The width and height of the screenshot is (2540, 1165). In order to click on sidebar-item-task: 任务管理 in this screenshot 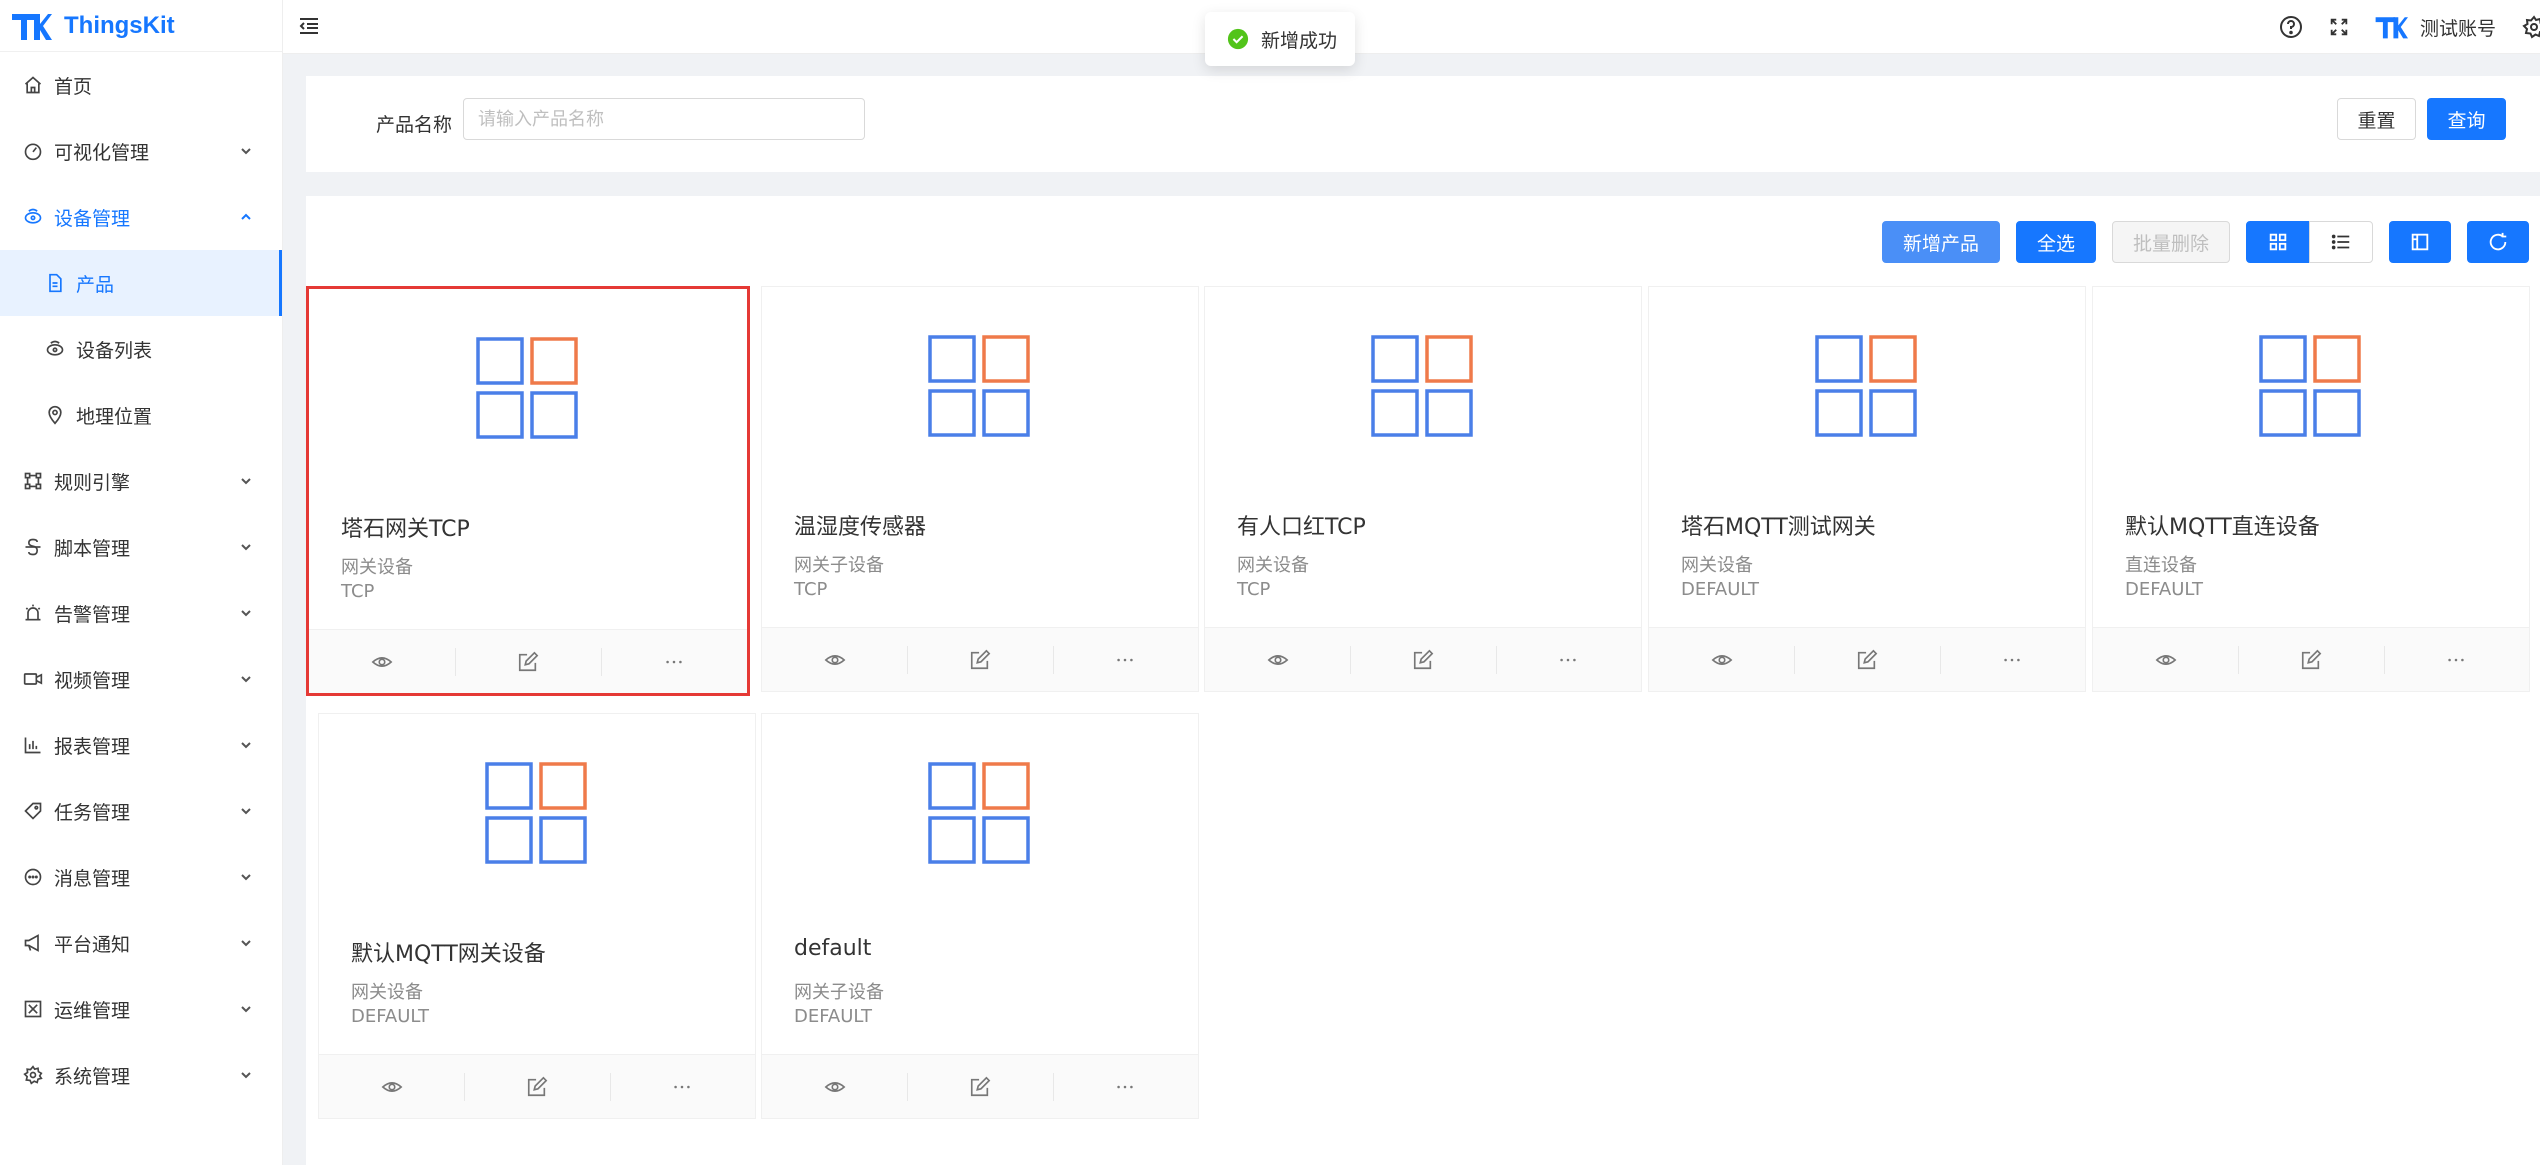, I will do `click(141, 811)`.